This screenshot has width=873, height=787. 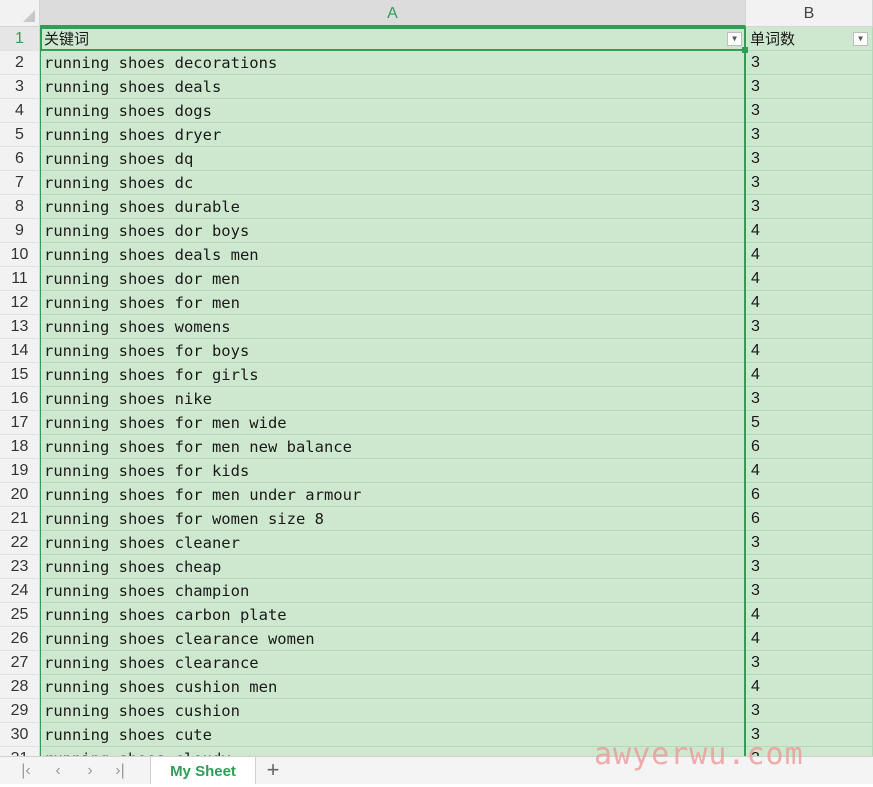 I want to click on keyword-cell: running shoes decorations, so click(x=393, y=63).